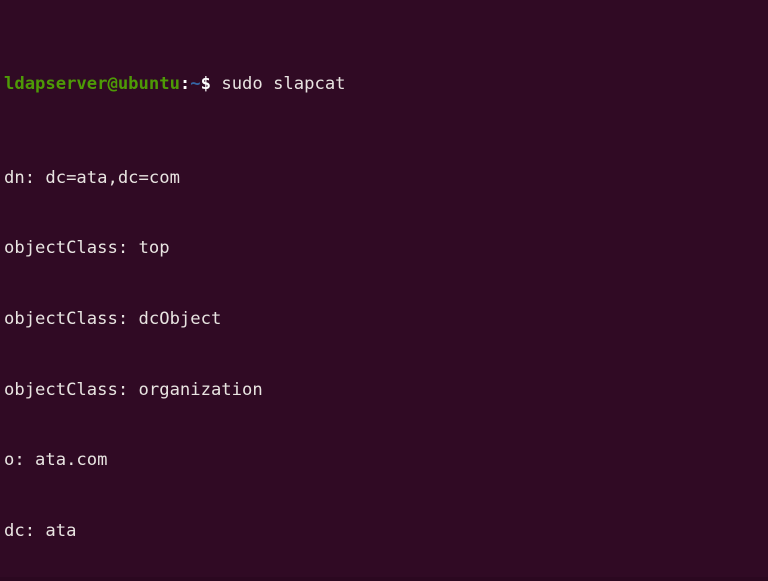 This screenshot has height=581, width=768. What do you see at coordinates (92, 177) in the screenshot?
I see `output-line: dn: dc=ata,dc=com` at bounding box center [92, 177].